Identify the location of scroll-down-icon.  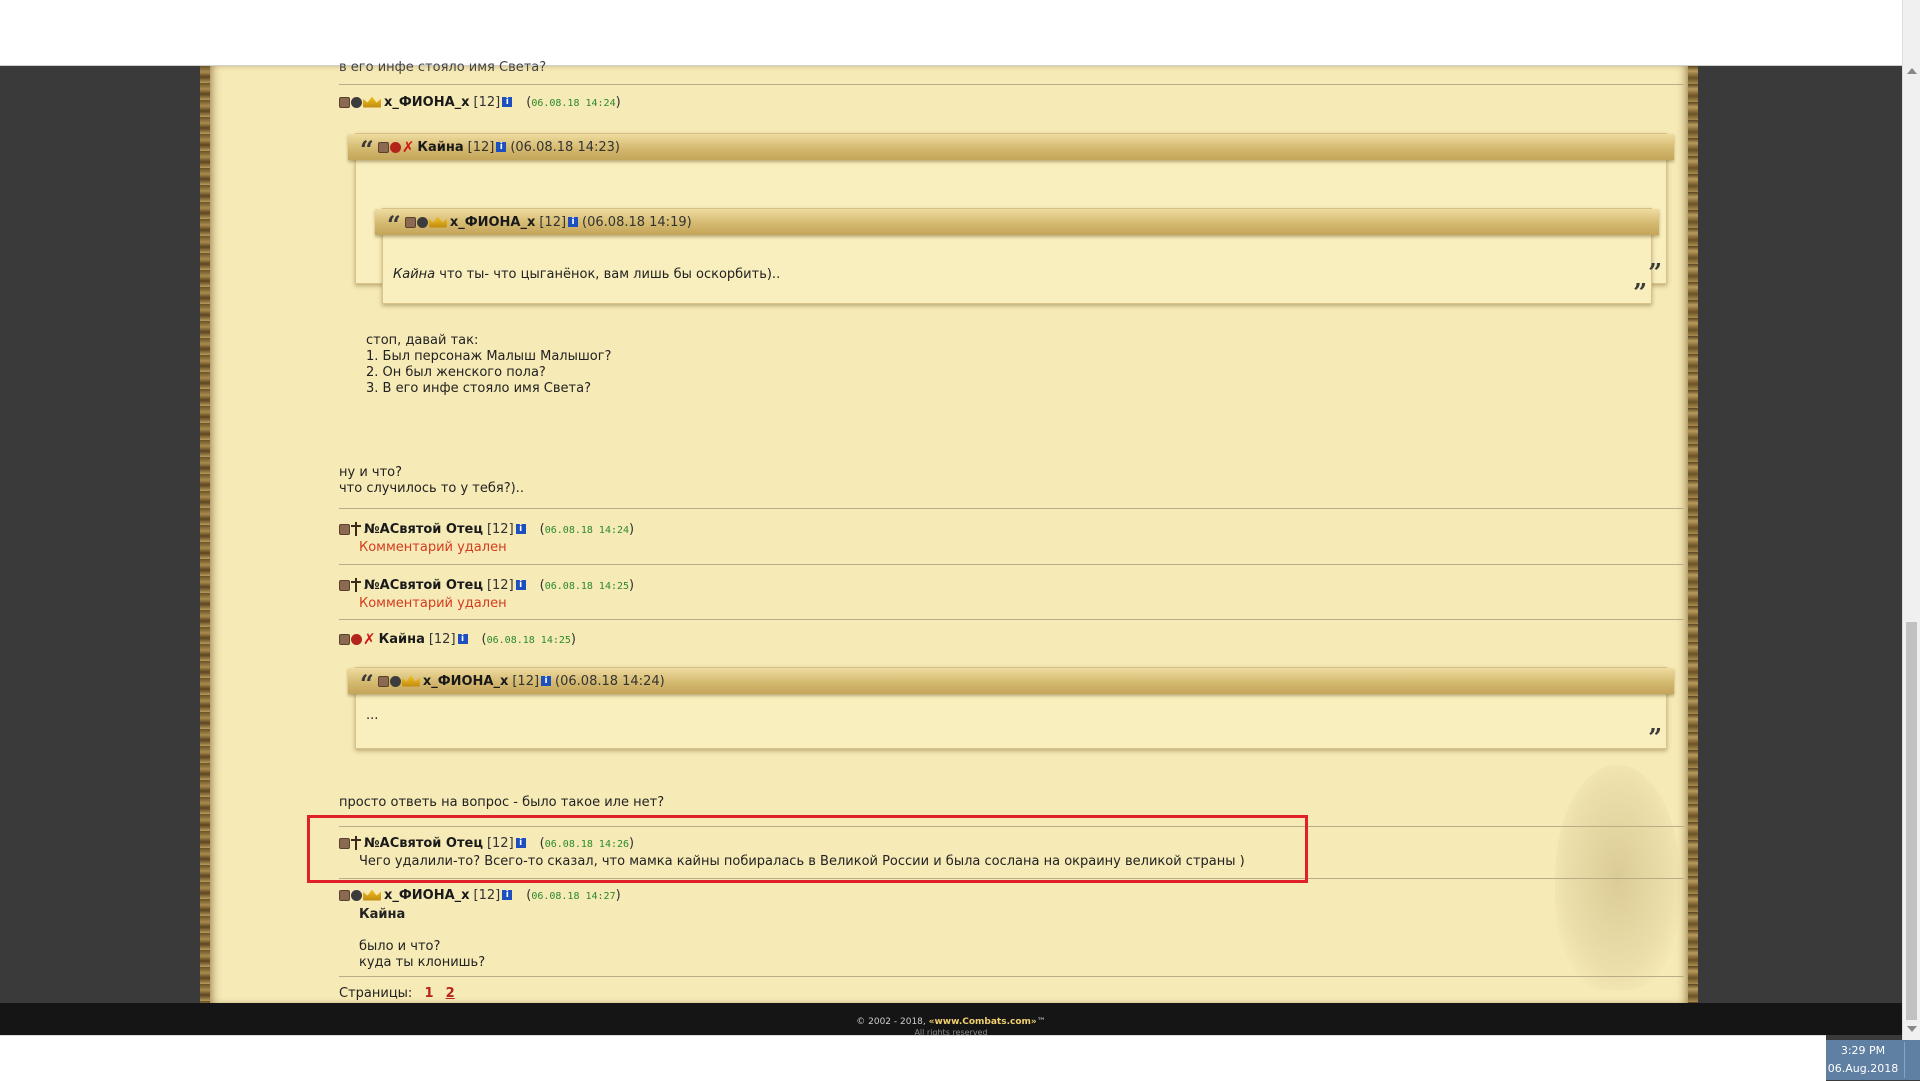
(1912, 1029).